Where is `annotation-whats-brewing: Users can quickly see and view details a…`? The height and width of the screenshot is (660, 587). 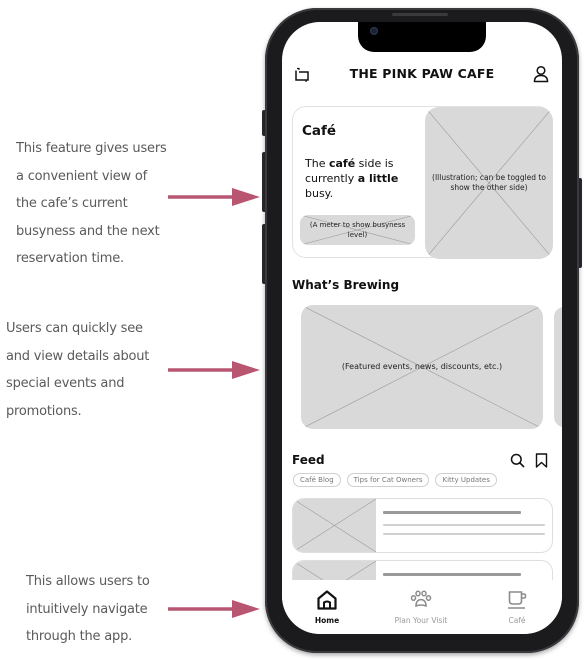
annotation-whats-brewing: Users can quickly see and view details a… is located at coordinates (77, 370).